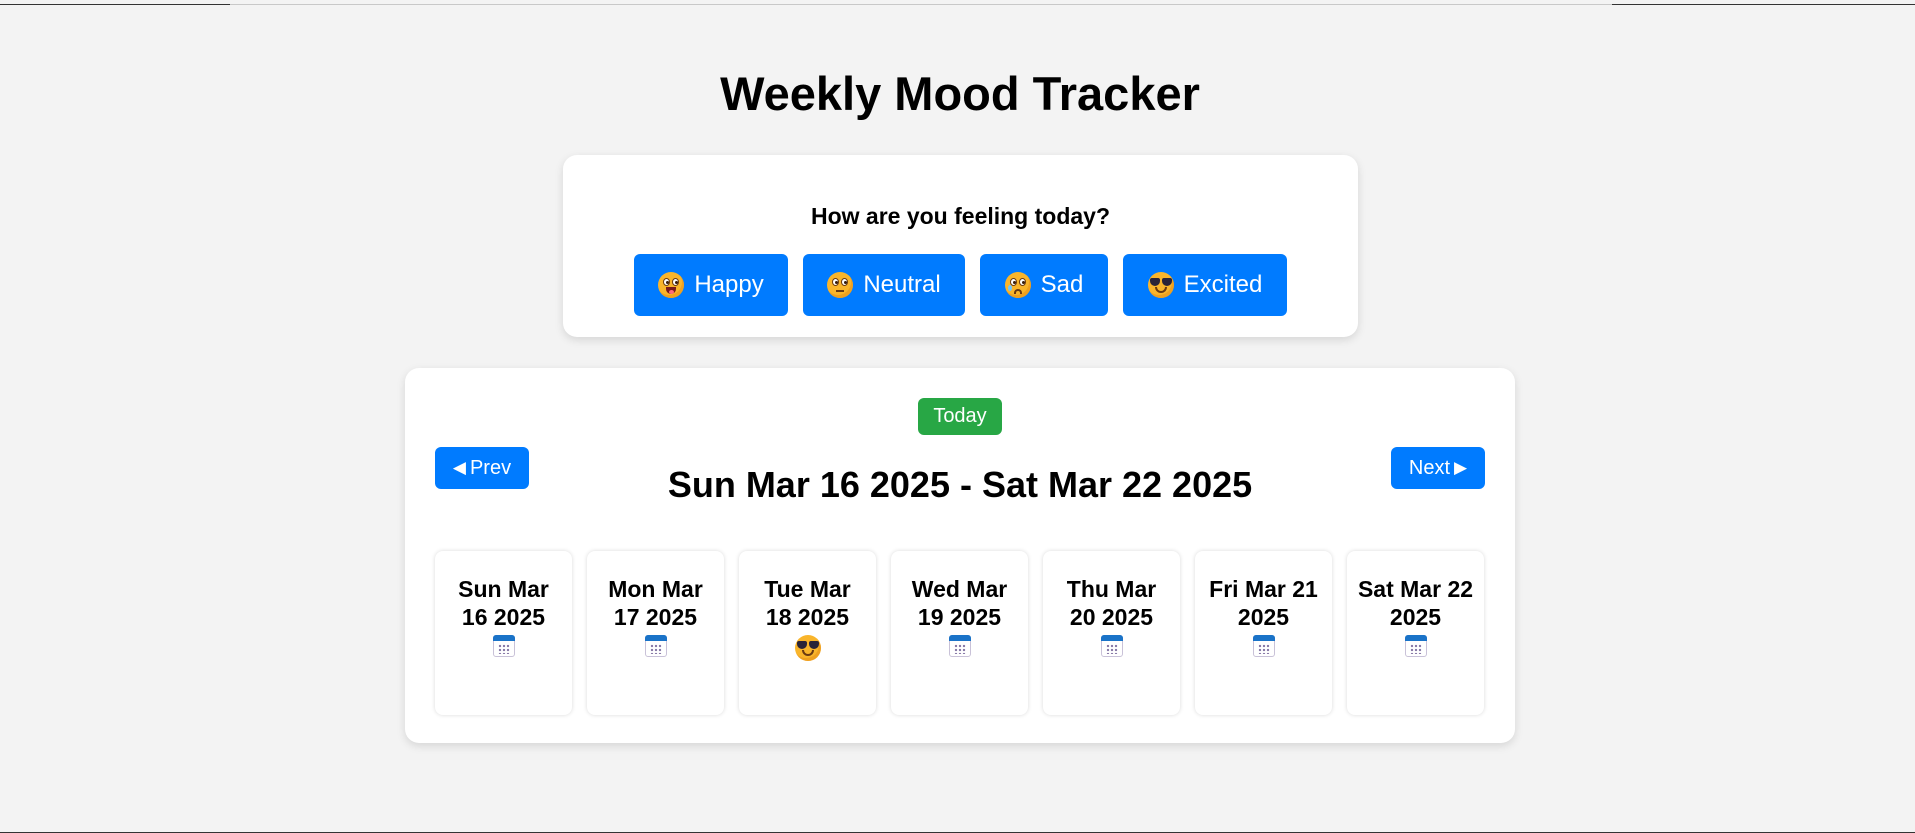 This screenshot has height=833, width=1915. Describe the element at coordinates (655, 633) in the screenshot. I see `day-card-mon: Mon Mar 17 2025` at that location.